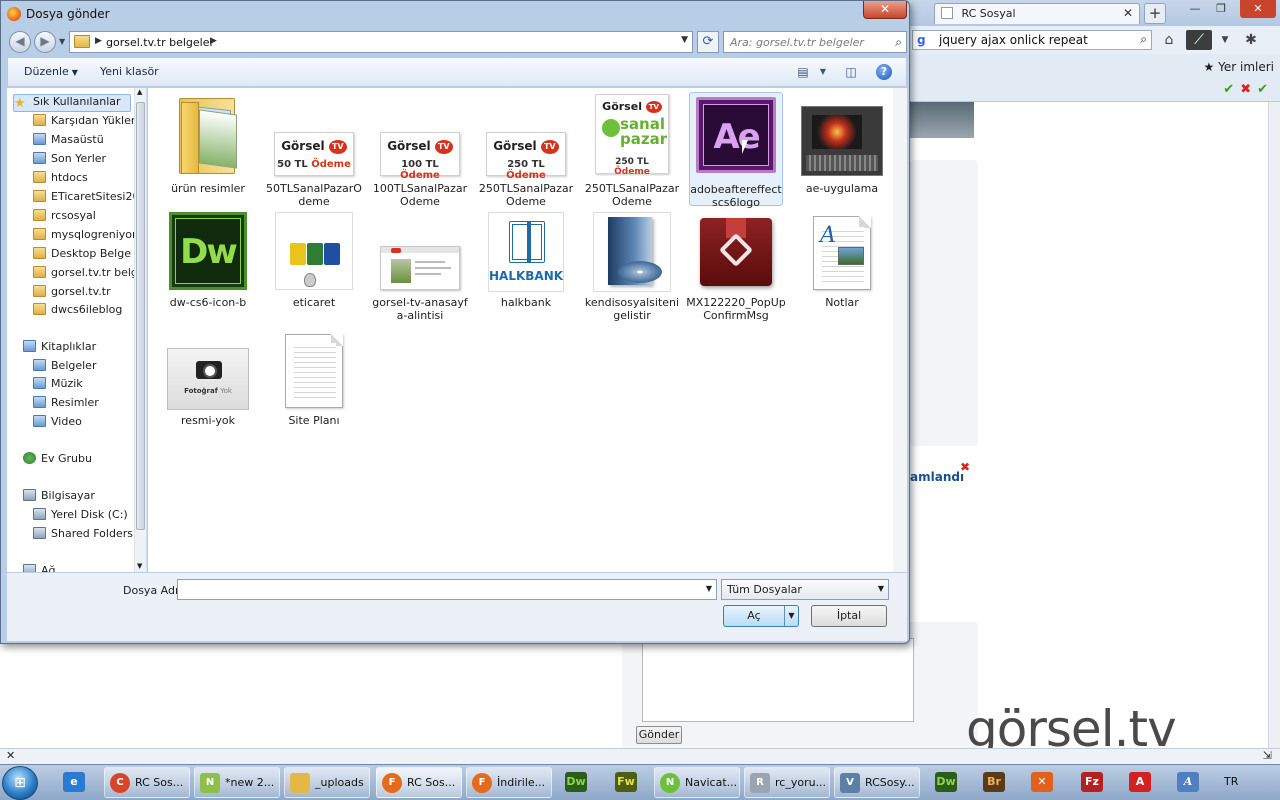 The width and height of the screenshot is (1280, 800). I want to click on nav-scrollbar: ▲ ▼, so click(140, 330).